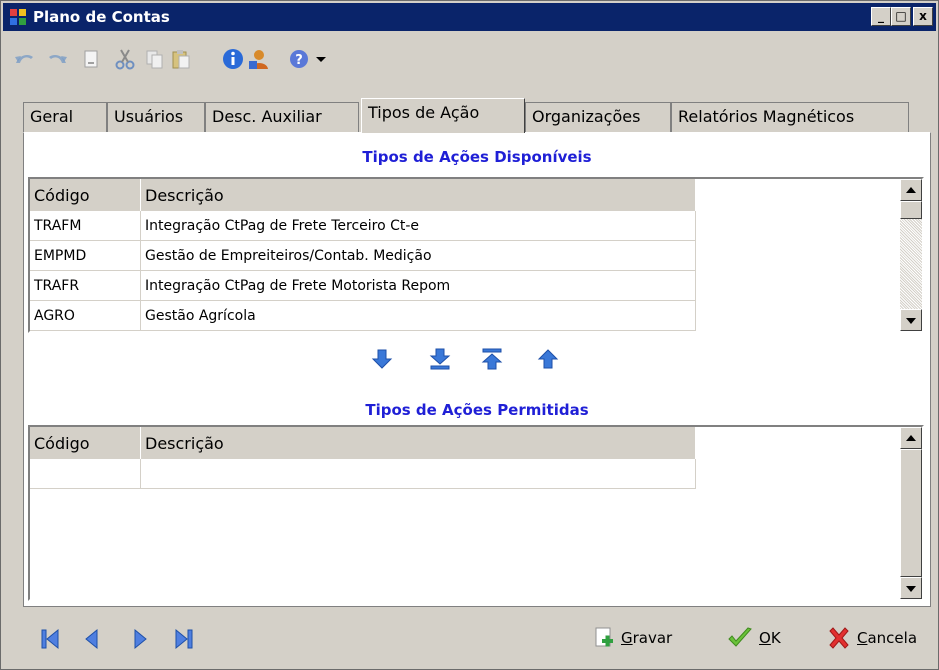 Image resolution: width=939 pixels, height=670 pixels. I want to click on table-row, so click(363, 474).